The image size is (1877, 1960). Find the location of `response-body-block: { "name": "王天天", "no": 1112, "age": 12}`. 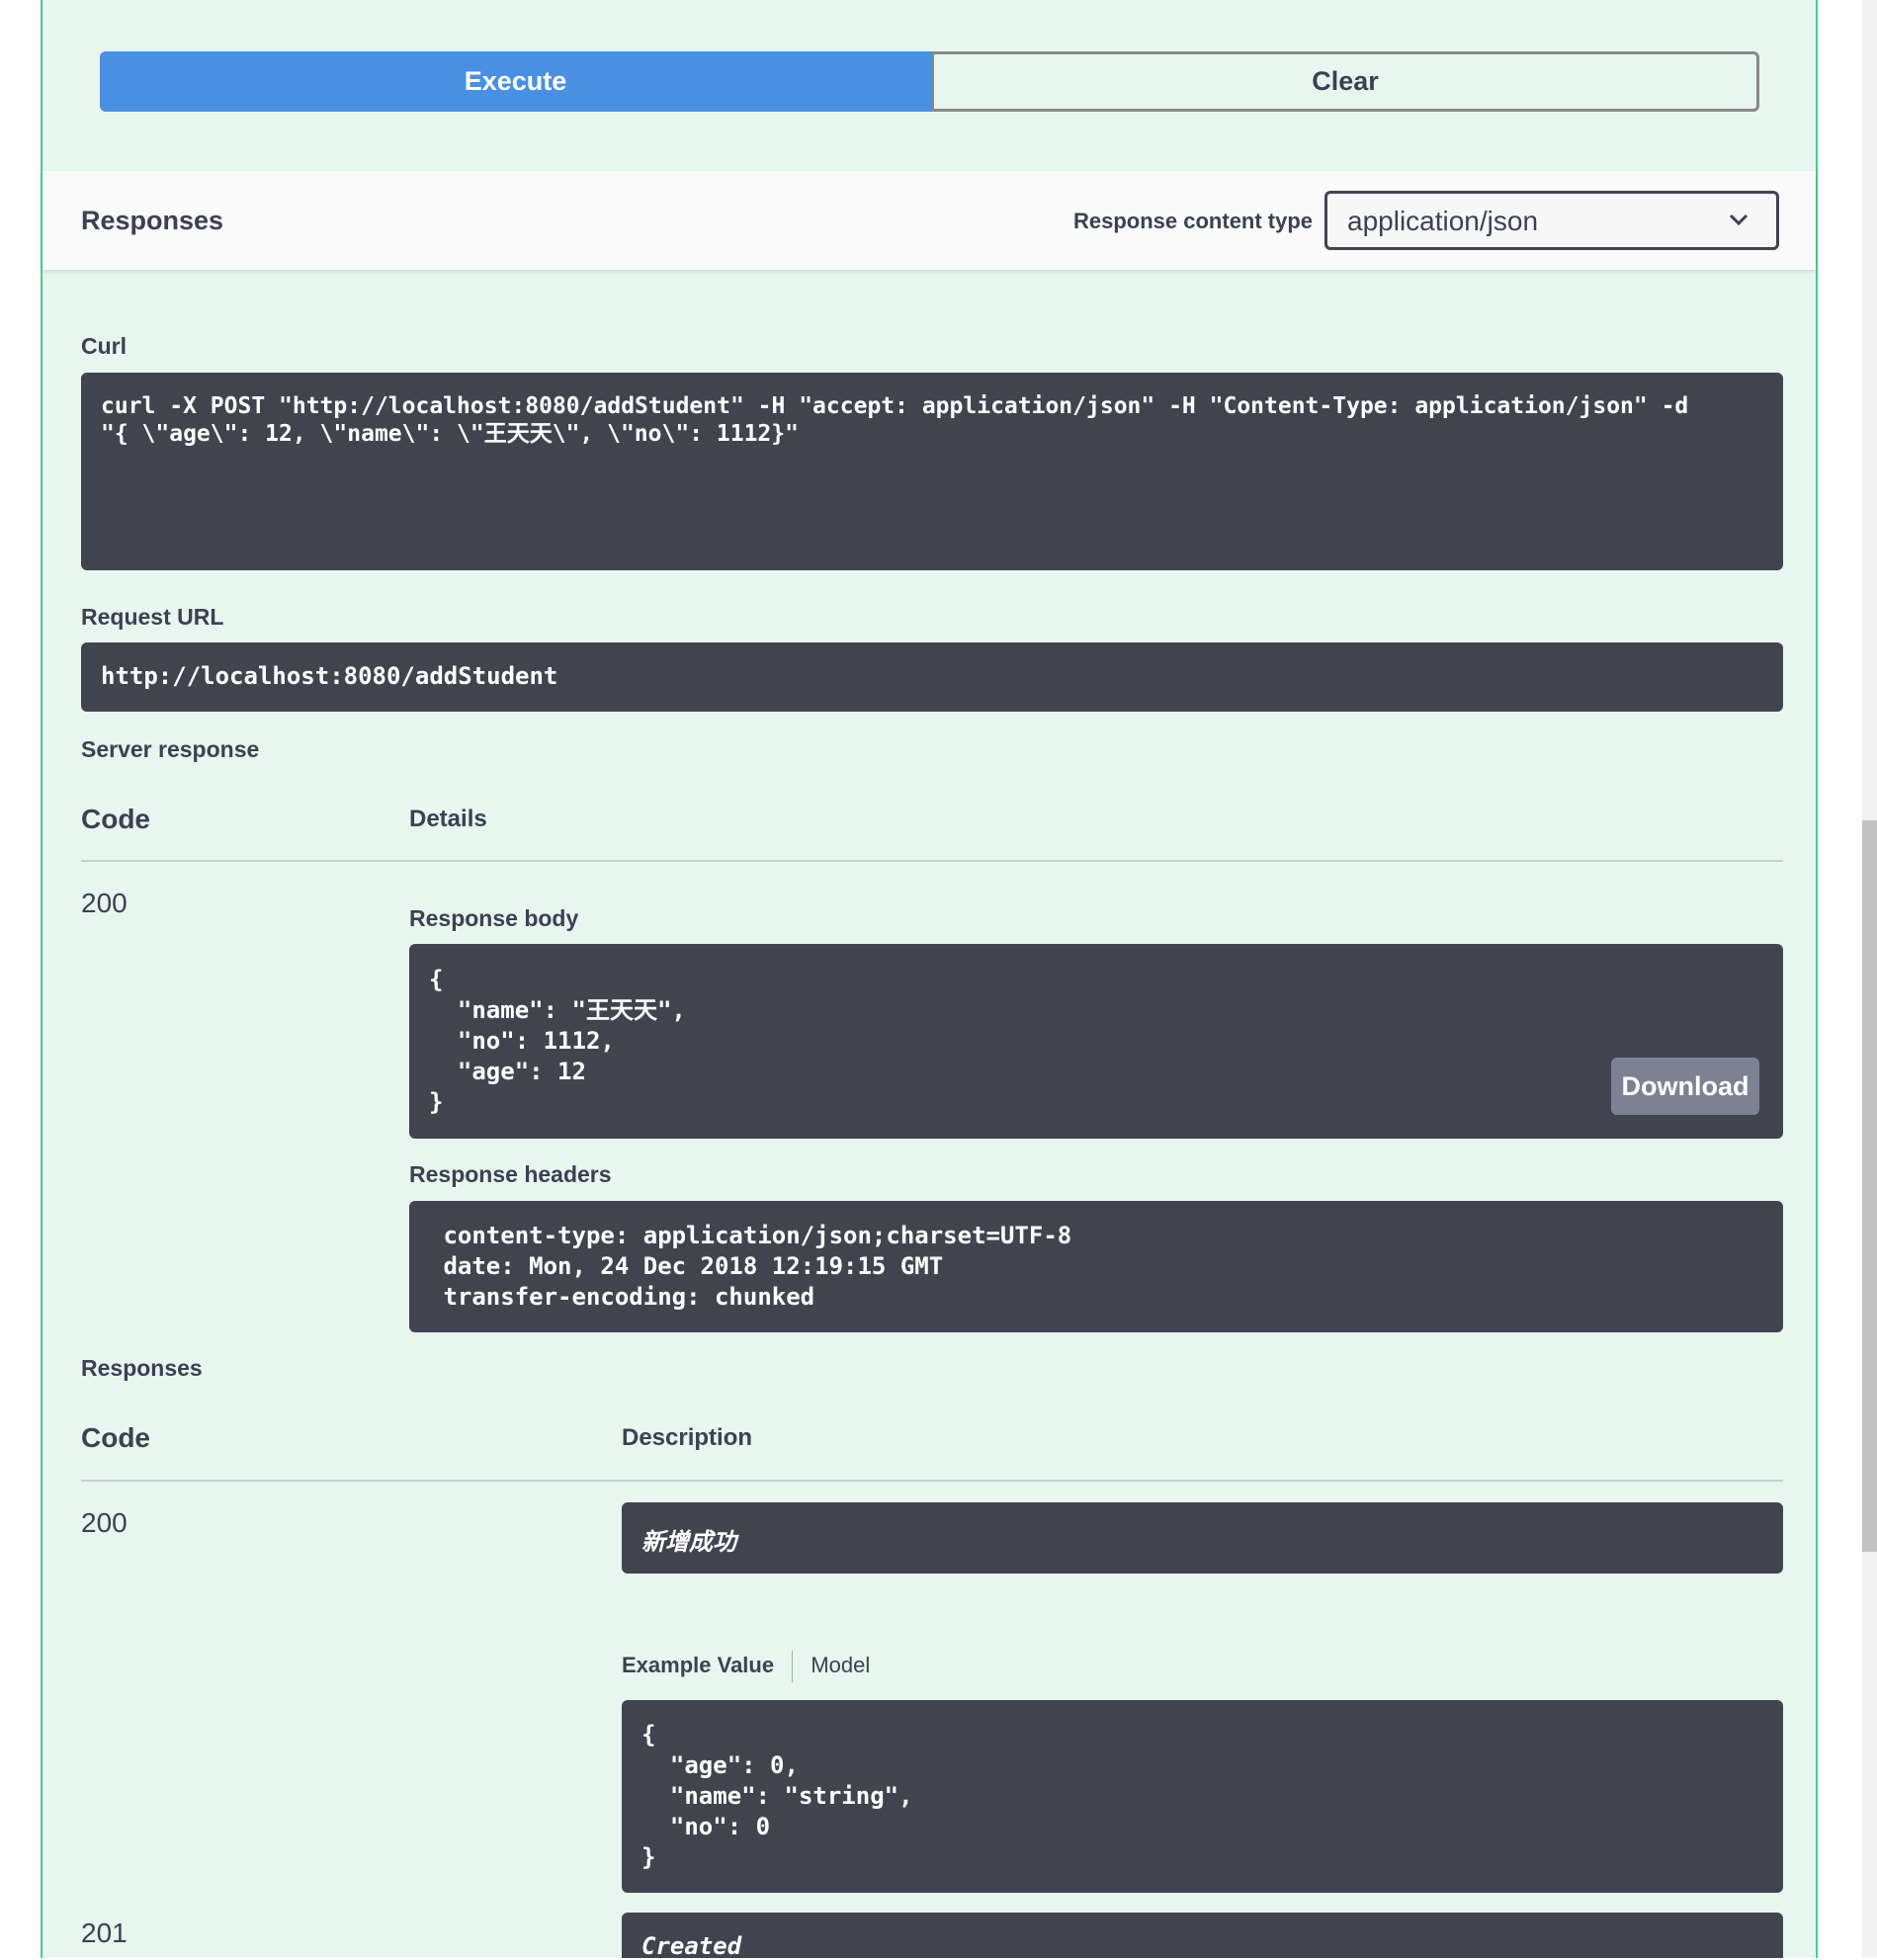

response-body-block: { "name": "王天天", "no": 1112, "age": 12} is located at coordinates (1096, 1041).